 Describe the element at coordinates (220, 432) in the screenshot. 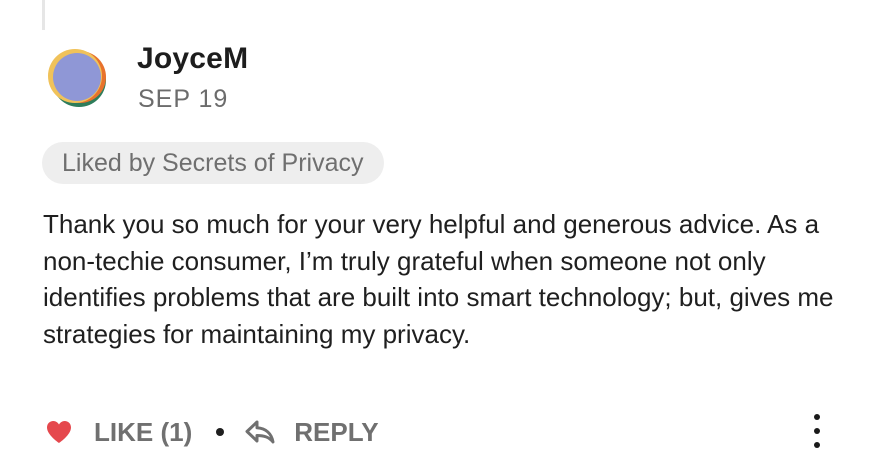

I see `separator-dot` at that location.